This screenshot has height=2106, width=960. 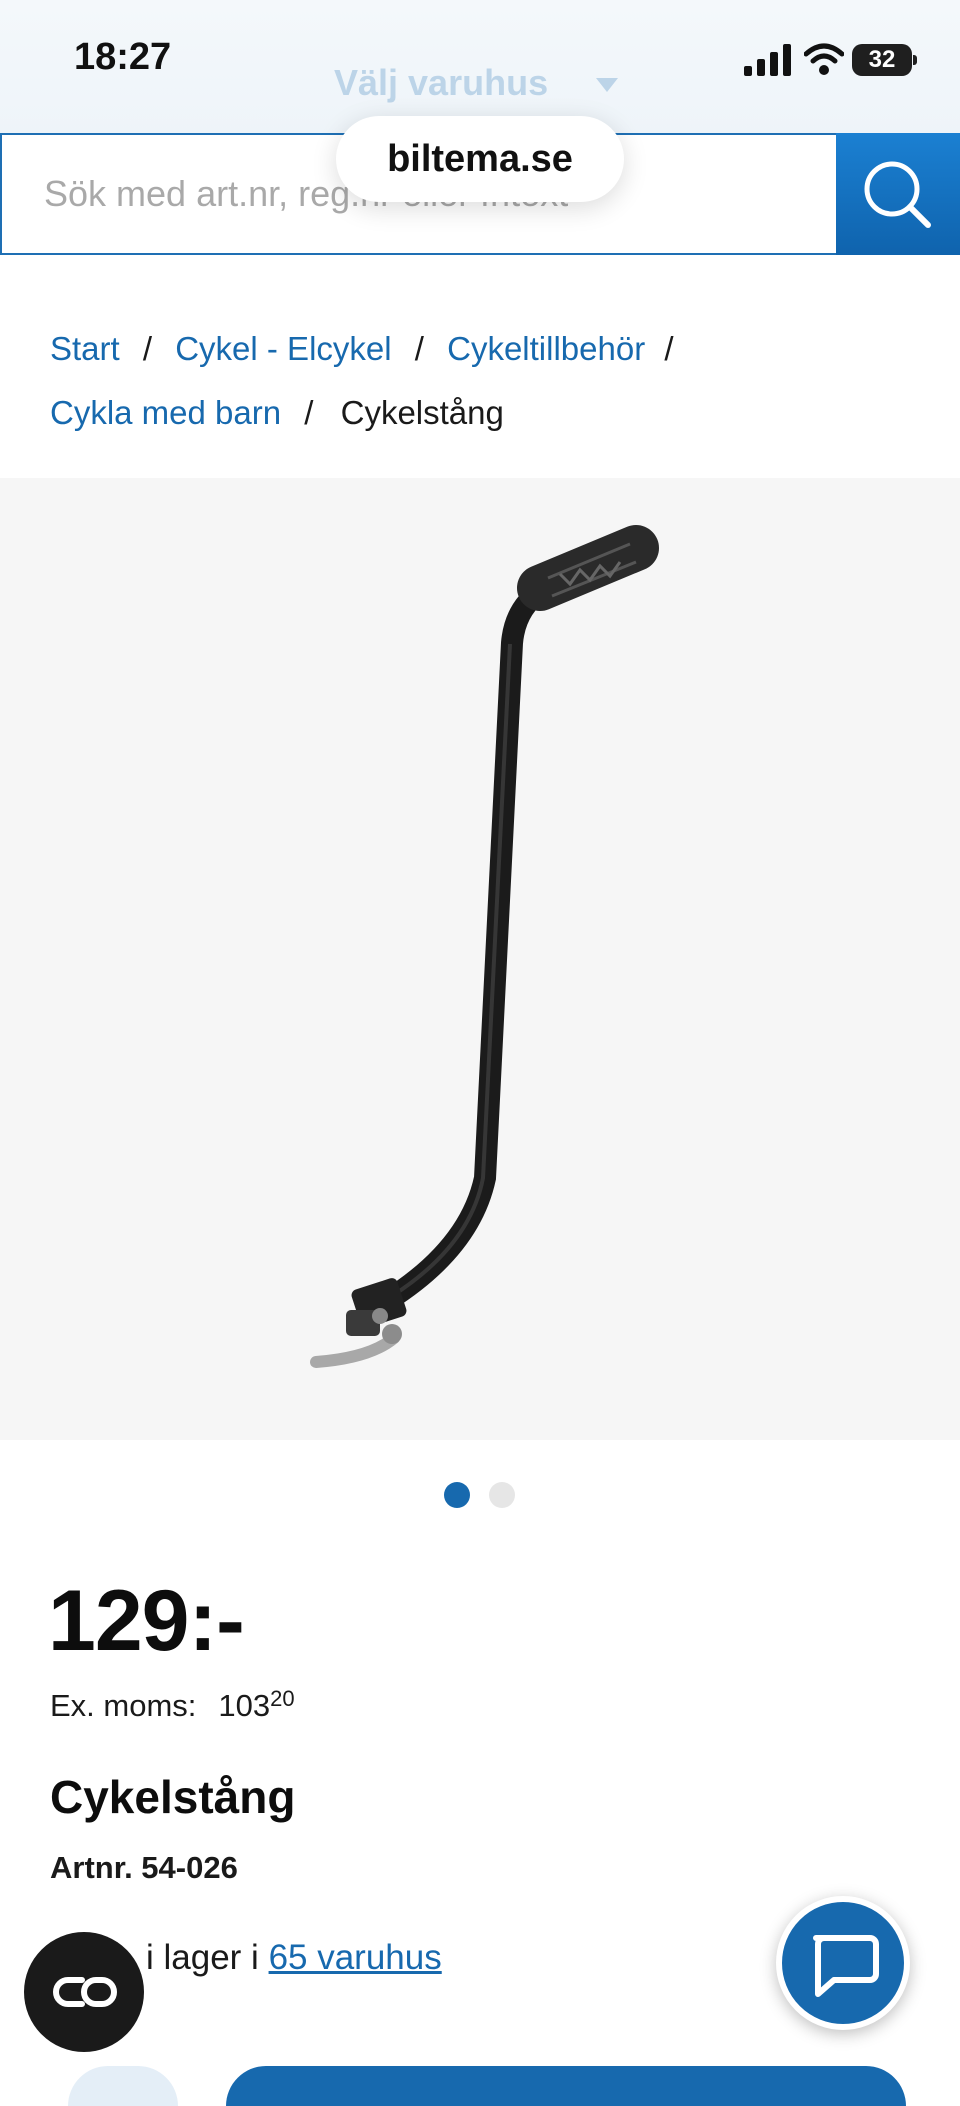 What do you see at coordinates (144, 1867) in the screenshot?
I see `article-number: Artnr. 54-026` at bounding box center [144, 1867].